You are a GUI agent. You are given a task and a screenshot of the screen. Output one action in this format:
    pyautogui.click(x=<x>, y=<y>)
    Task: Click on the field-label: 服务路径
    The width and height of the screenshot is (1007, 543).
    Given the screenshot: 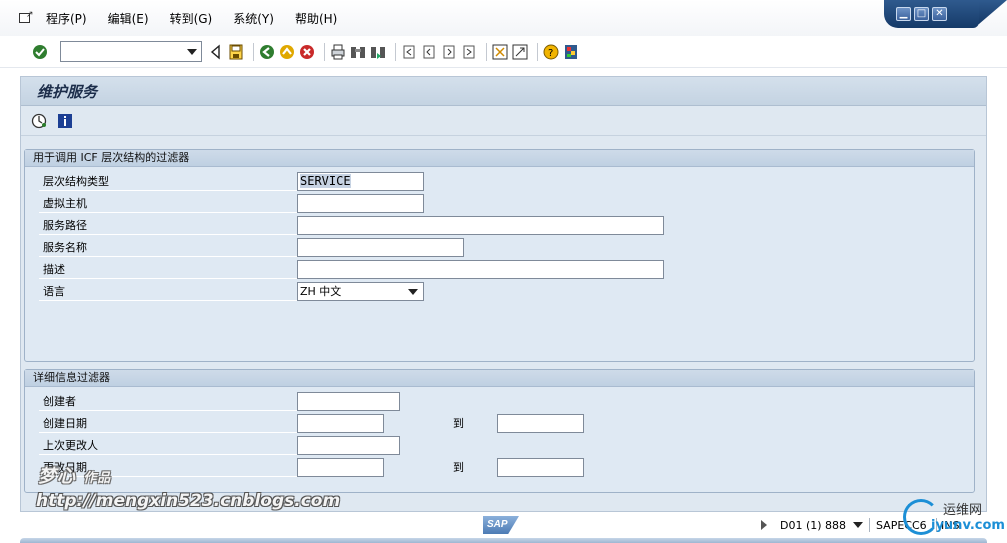 What is the action you would take?
    pyautogui.click(x=174, y=225)
    